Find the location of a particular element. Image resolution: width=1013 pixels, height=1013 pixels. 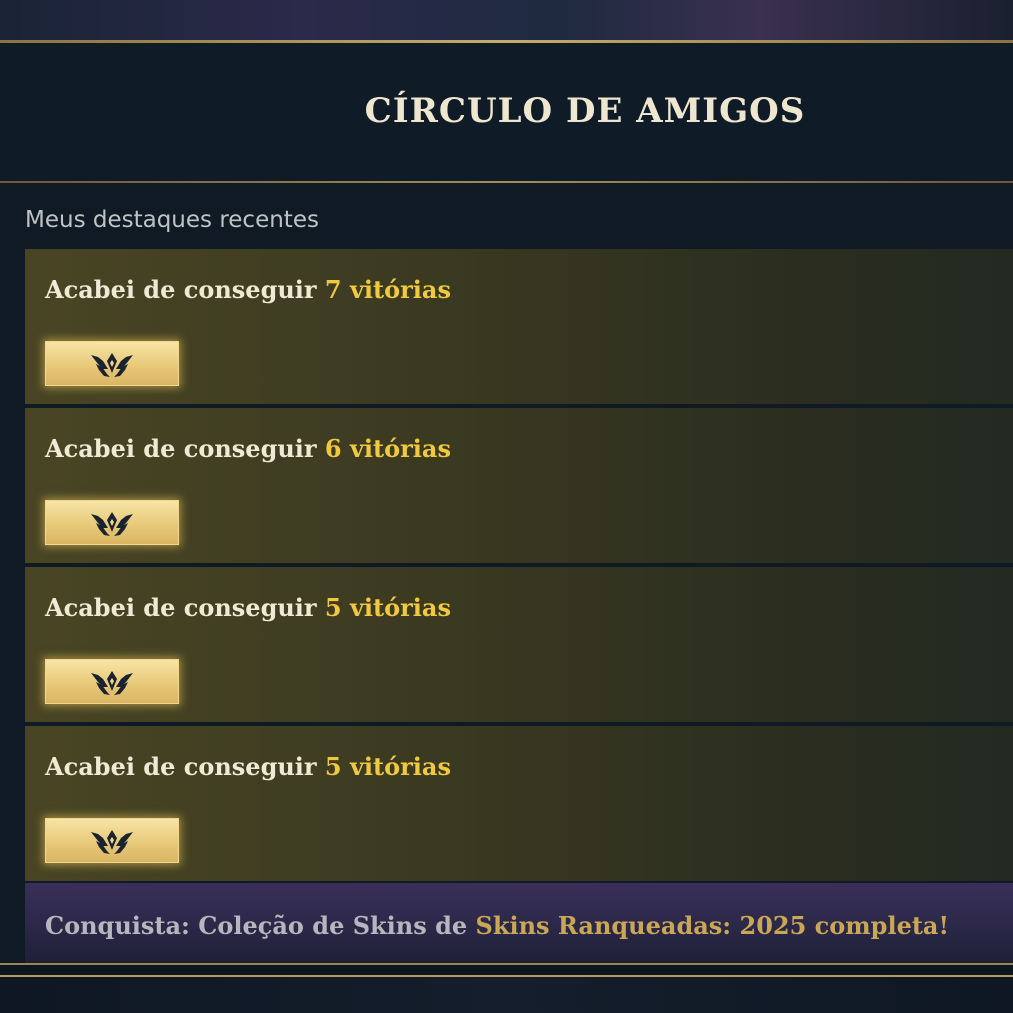

highlight-card: Acabei de conseguir 7 vitórias is located at coordinates (519, 326).